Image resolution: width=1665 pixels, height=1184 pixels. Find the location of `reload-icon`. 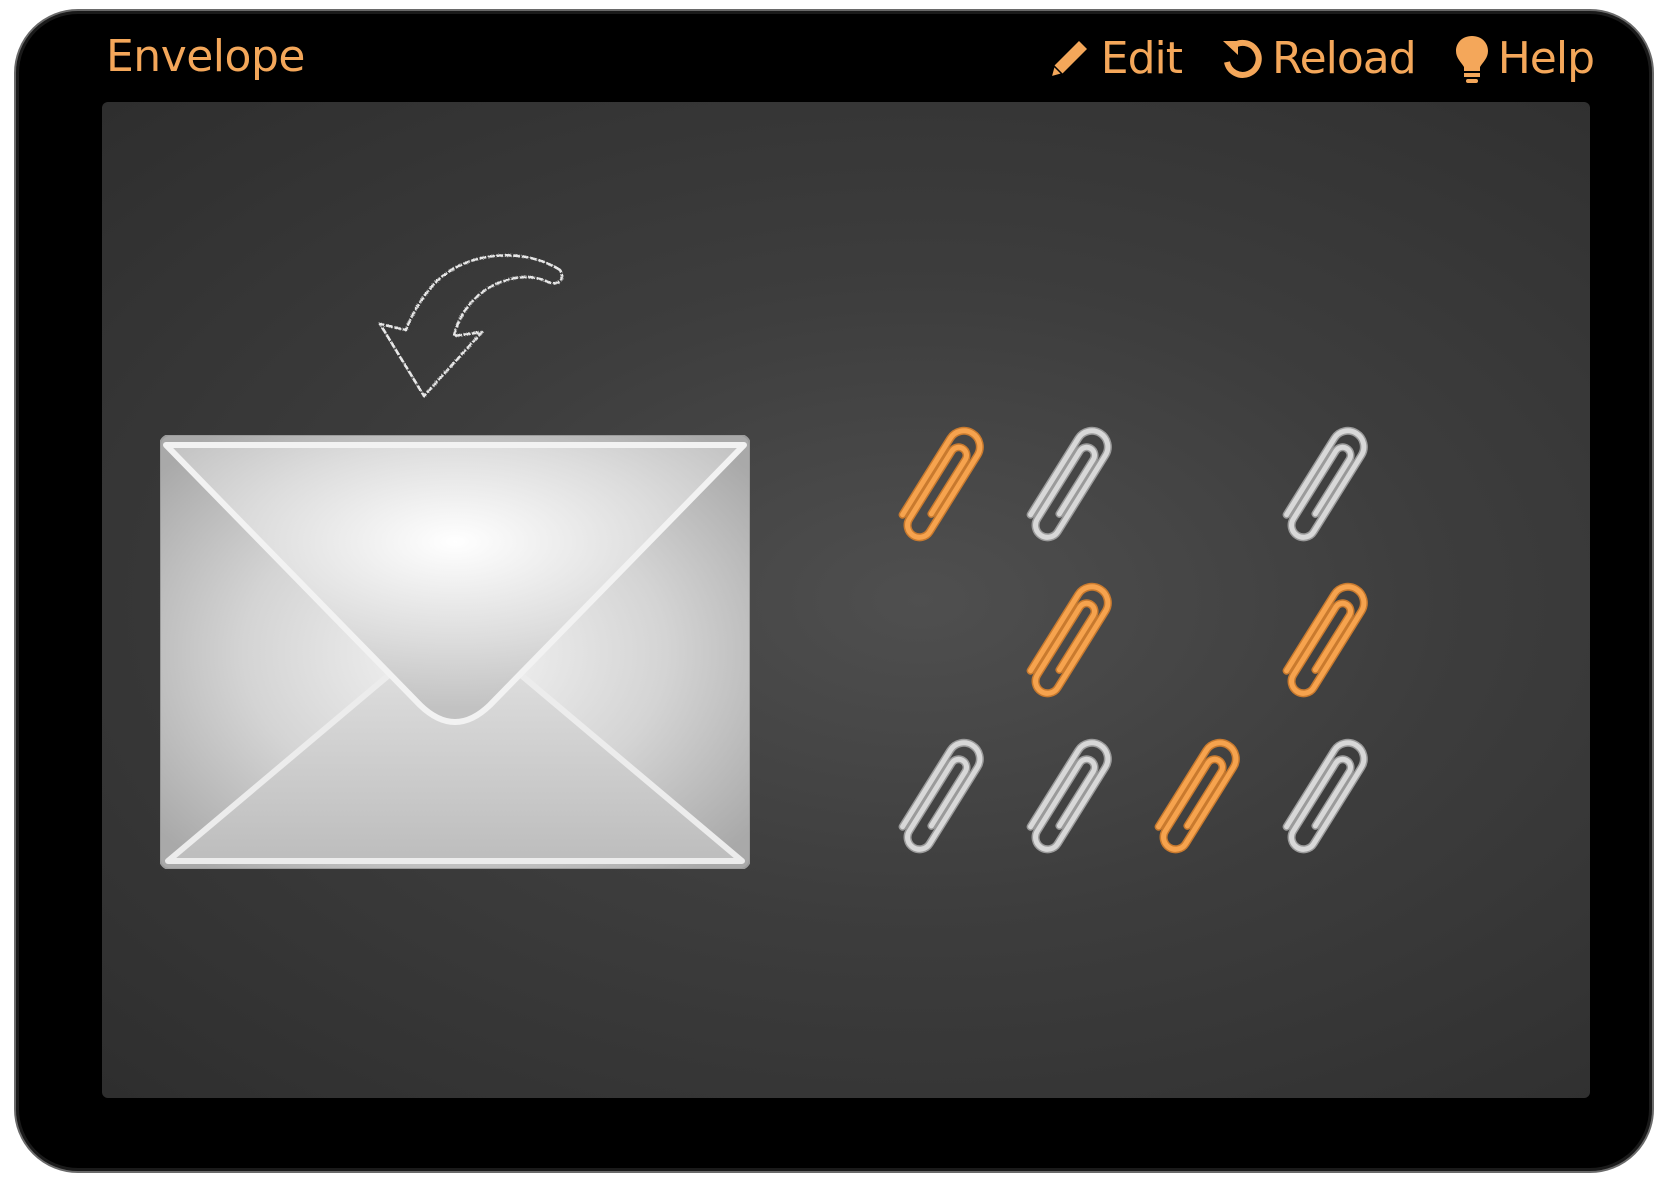

reload-icon is located at coordinates (1242, 59).